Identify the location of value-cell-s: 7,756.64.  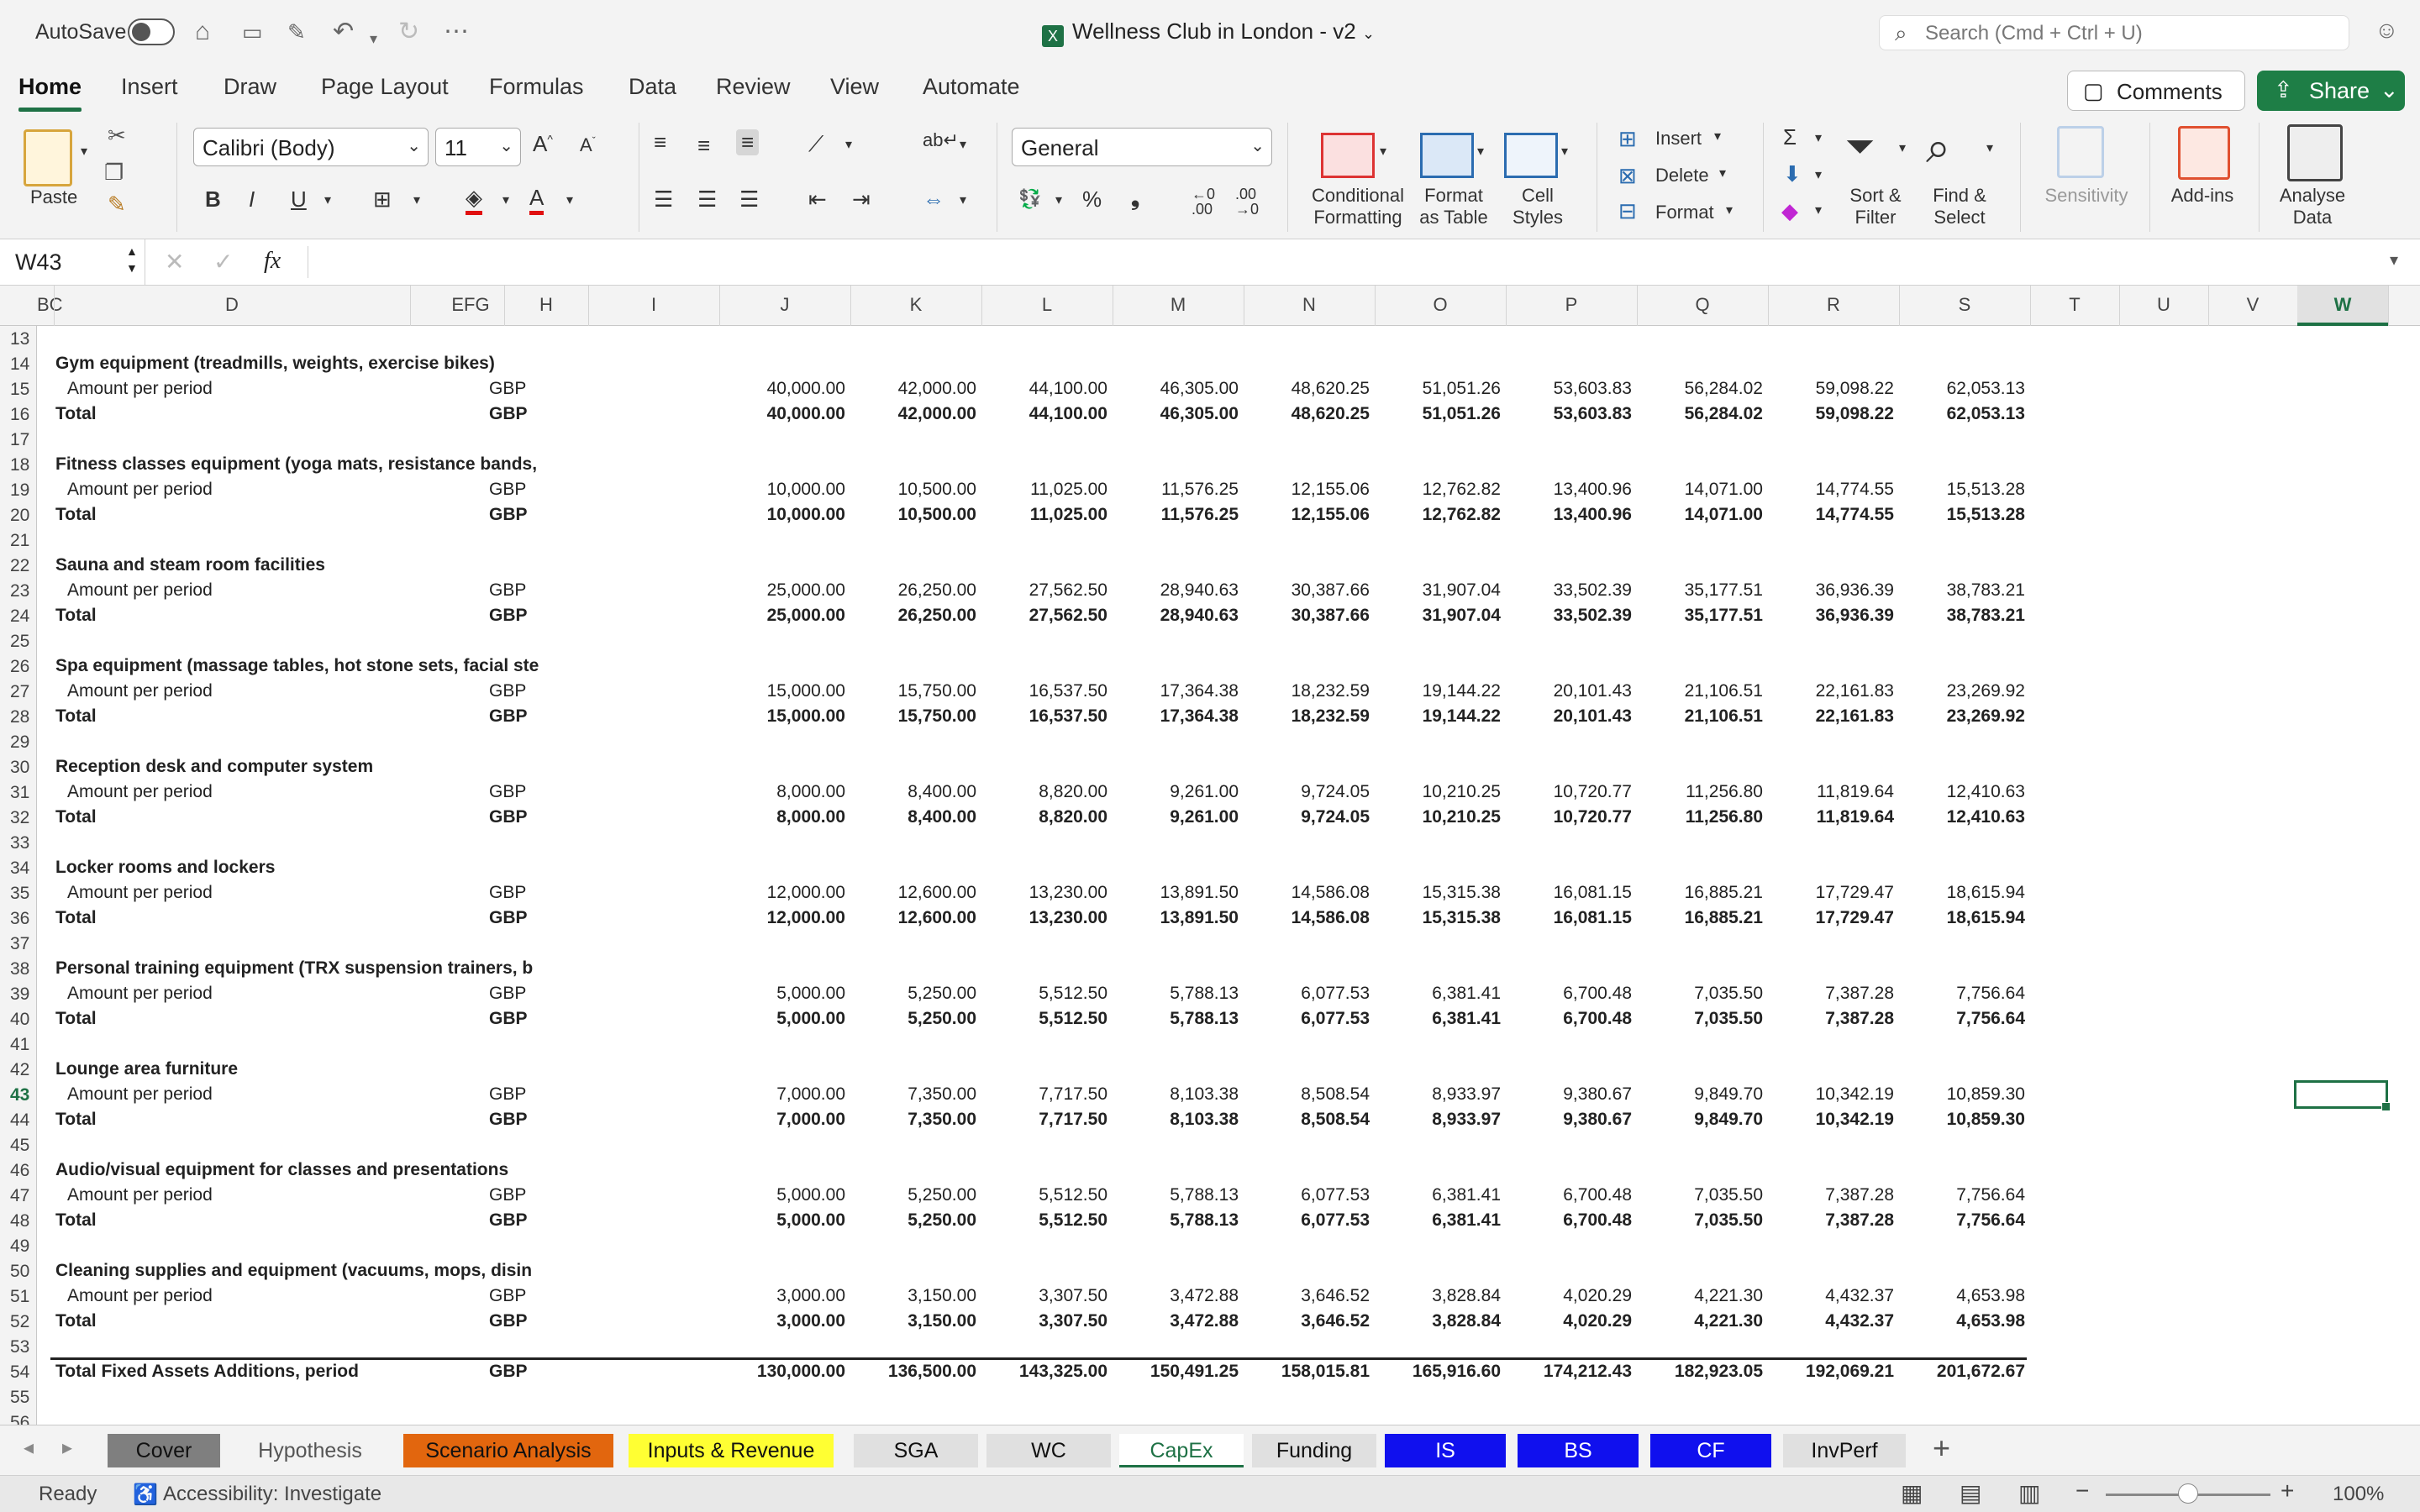
(1962, 994).